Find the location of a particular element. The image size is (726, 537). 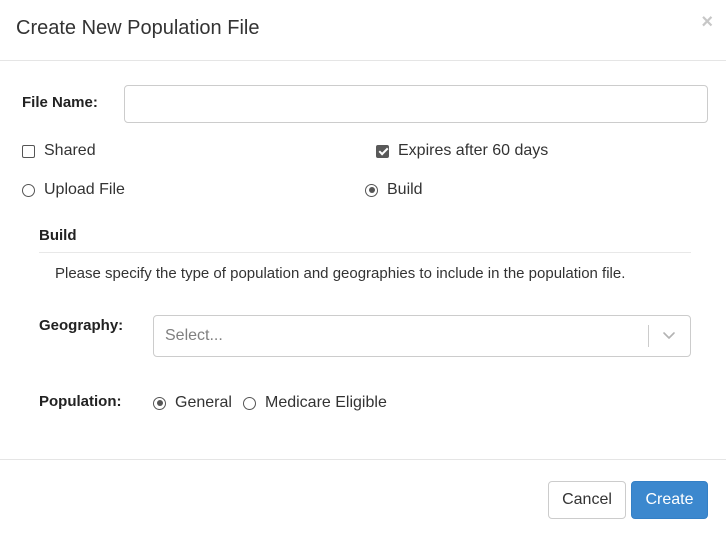

build-radio: Build is located at coordinates (394, 190).